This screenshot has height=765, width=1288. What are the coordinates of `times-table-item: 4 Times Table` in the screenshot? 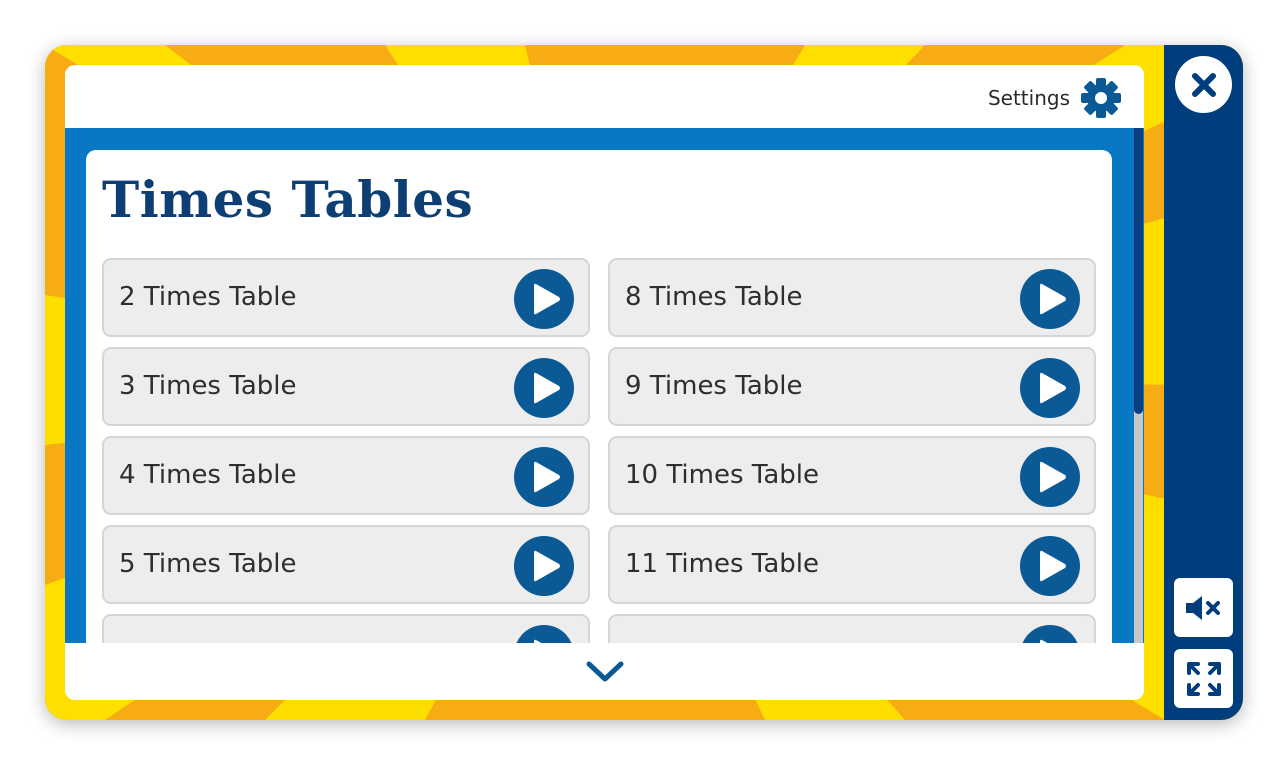 It's located at (346, 475).